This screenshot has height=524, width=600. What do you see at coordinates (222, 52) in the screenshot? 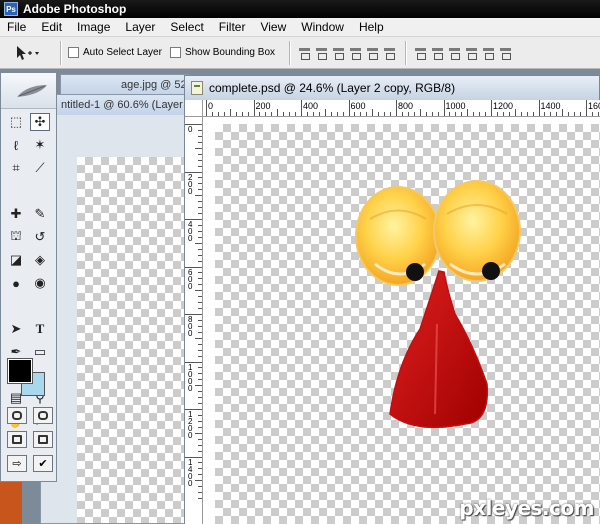
I see `show-bounding-box-checkbox: Show Bounding Box` at bounding box center [222, 52].